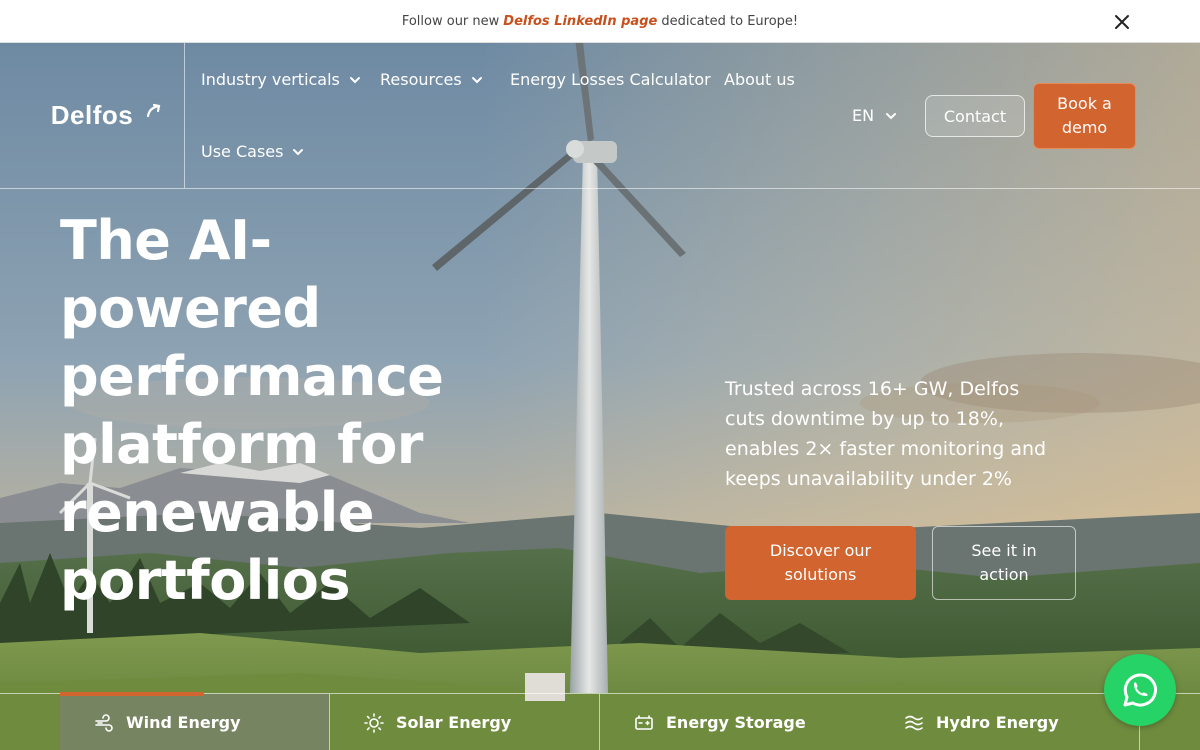  What do you see at coordinates (820, 563) in the screenshot?
I see `discover-solutions-button: Discover our solutions` at bounding box center [820, 563].